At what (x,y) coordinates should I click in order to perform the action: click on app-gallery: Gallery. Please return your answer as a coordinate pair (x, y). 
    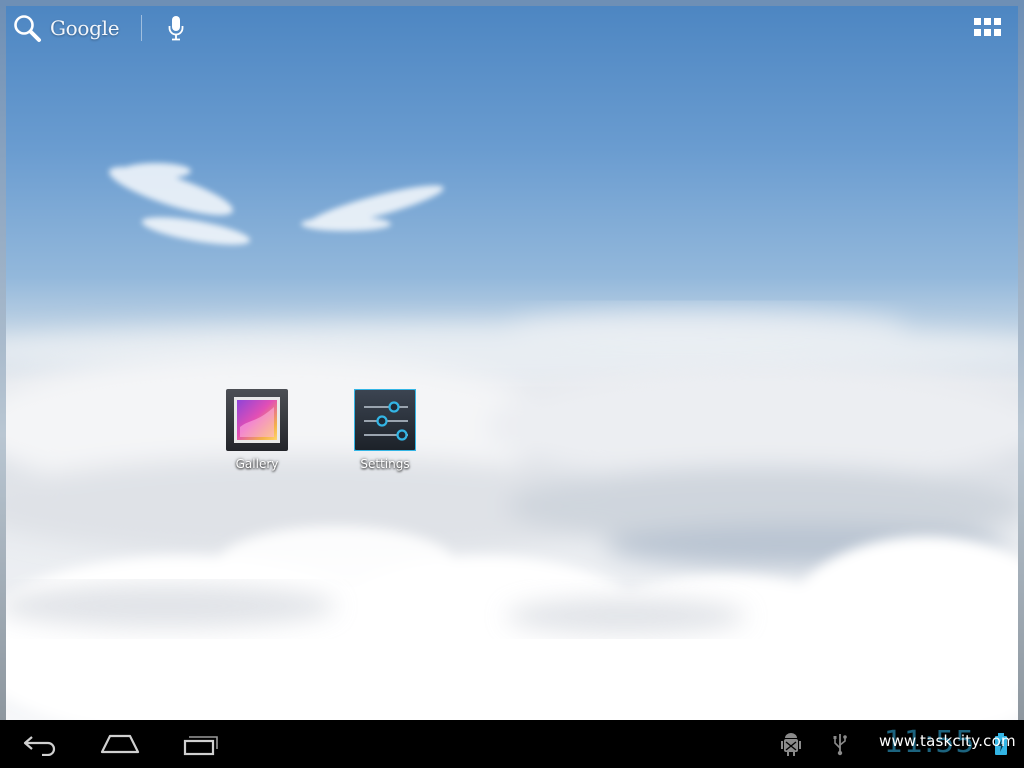
    Looking at the image, I should click on (257, 430).